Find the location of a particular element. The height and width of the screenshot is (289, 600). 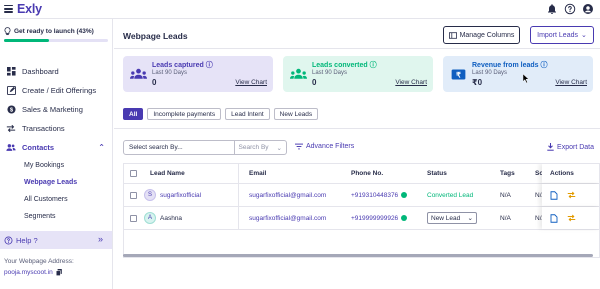

export-data-button: Export Data is located at coordinates (570, 147).